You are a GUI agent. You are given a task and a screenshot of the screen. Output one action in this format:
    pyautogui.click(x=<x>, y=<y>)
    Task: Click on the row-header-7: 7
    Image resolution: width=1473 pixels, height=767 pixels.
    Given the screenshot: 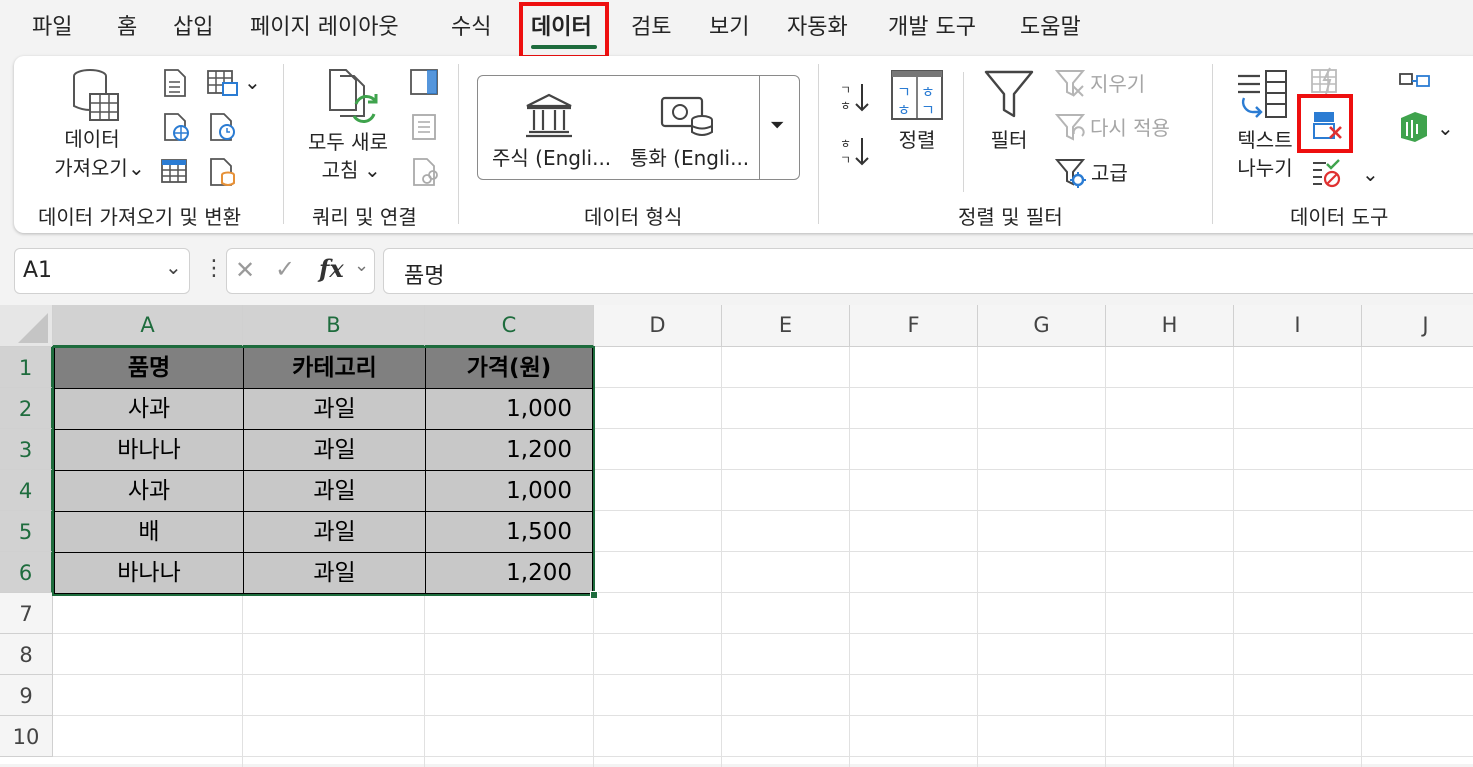 What is the action you would take?
    pyautogui.click(x=26, y=613)
    